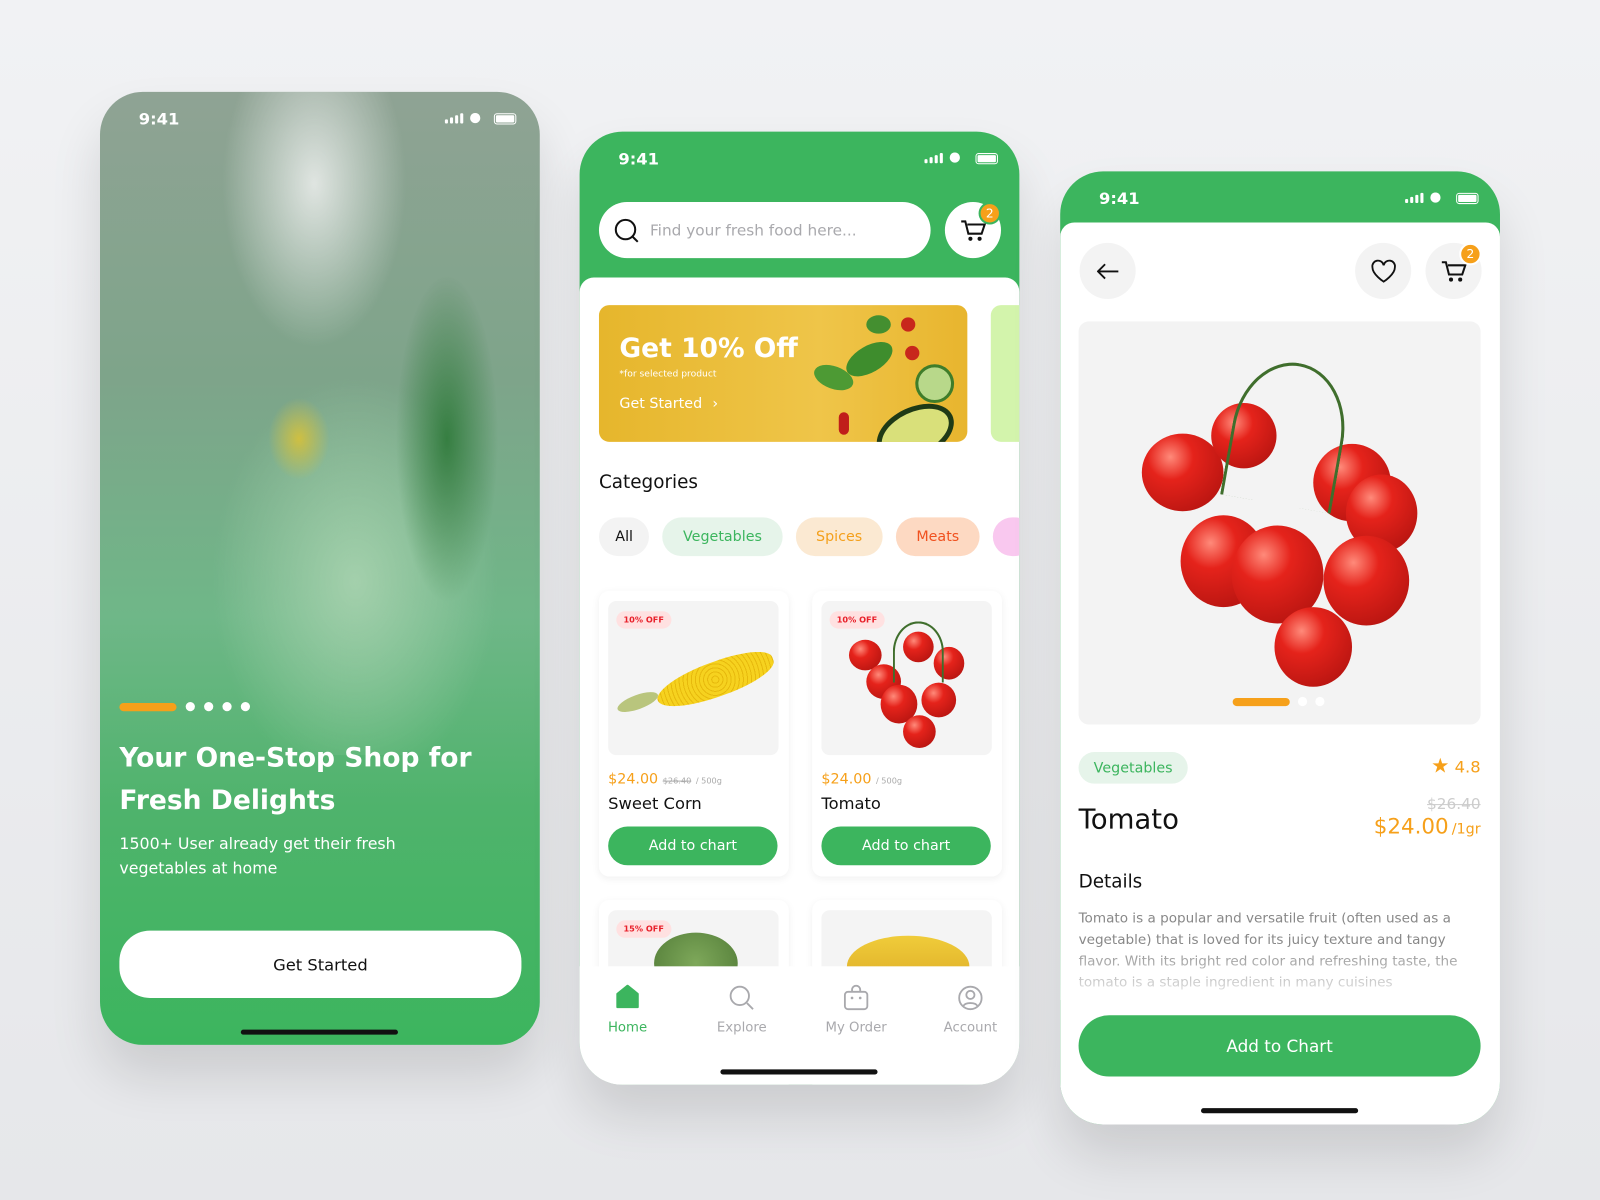  I want to click on chevron-right-icon: ›, so click(715, 404).